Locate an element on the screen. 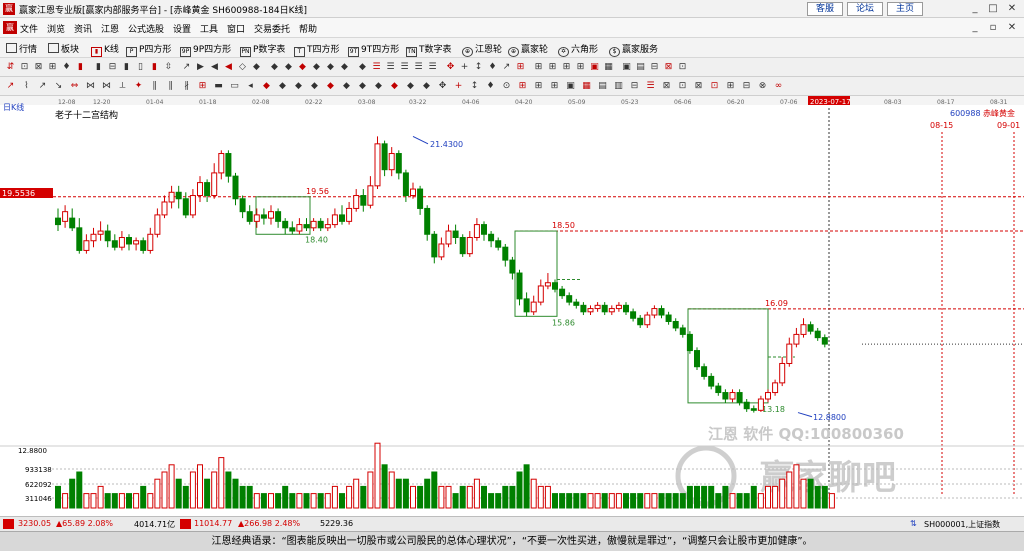 The width and height of the screenshot is (1024, 551). drawing-tool-icon: ▤ is located at coordinates (602, 86).